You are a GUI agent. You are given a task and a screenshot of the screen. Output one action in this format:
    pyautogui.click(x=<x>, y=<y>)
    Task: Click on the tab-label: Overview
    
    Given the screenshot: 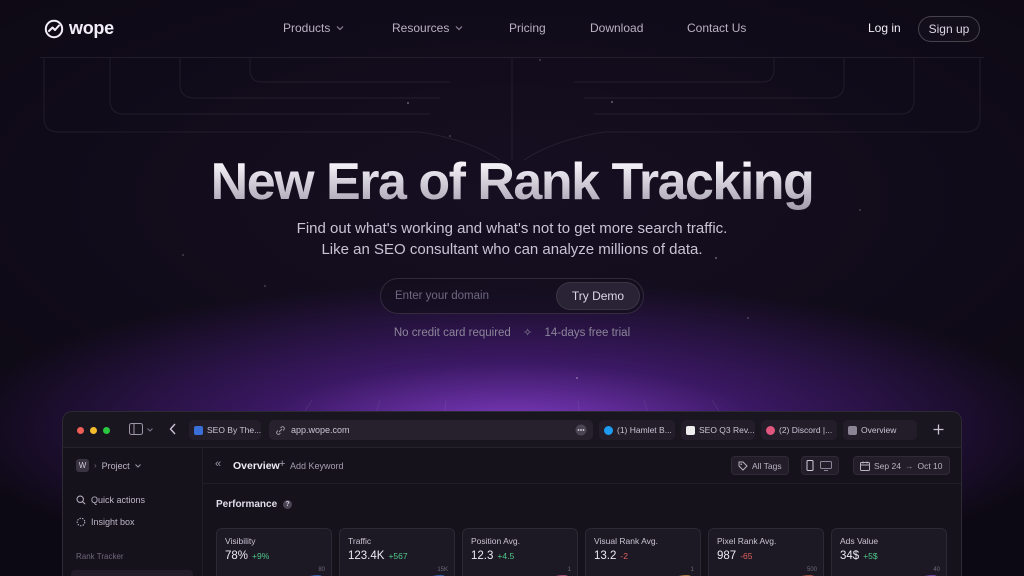 What is the action you would take?
    pyautogui.click(x=879, y=430)
    